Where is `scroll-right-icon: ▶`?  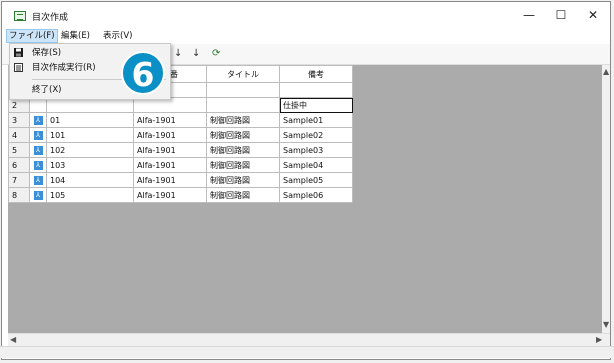 scroll-right-icon: ▶ is located at coordinates (599, 339).